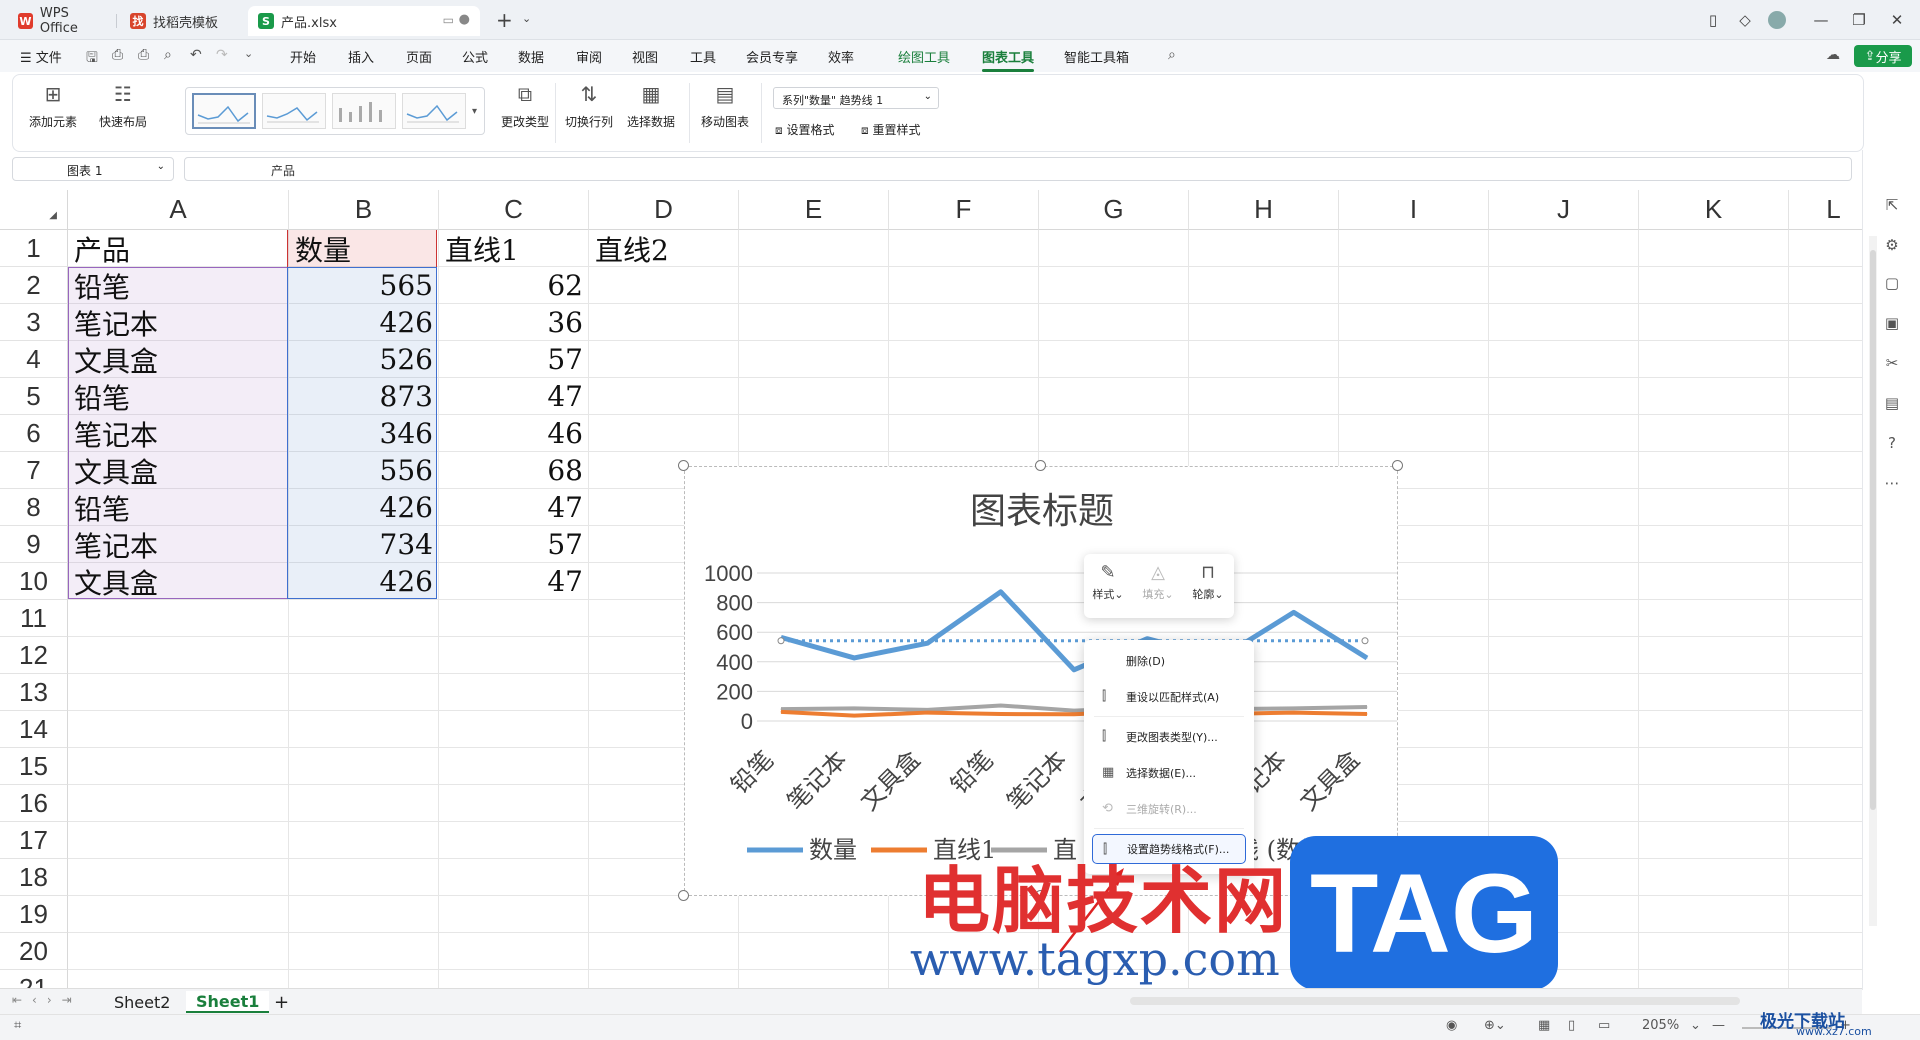 This screenshot has width=1920, height=1040. What do you see at coordinates (589, 105) in the screenshot?
I see `switch-rowcol-button: ⇅ 切换行列` at bounding box center [589, 105].